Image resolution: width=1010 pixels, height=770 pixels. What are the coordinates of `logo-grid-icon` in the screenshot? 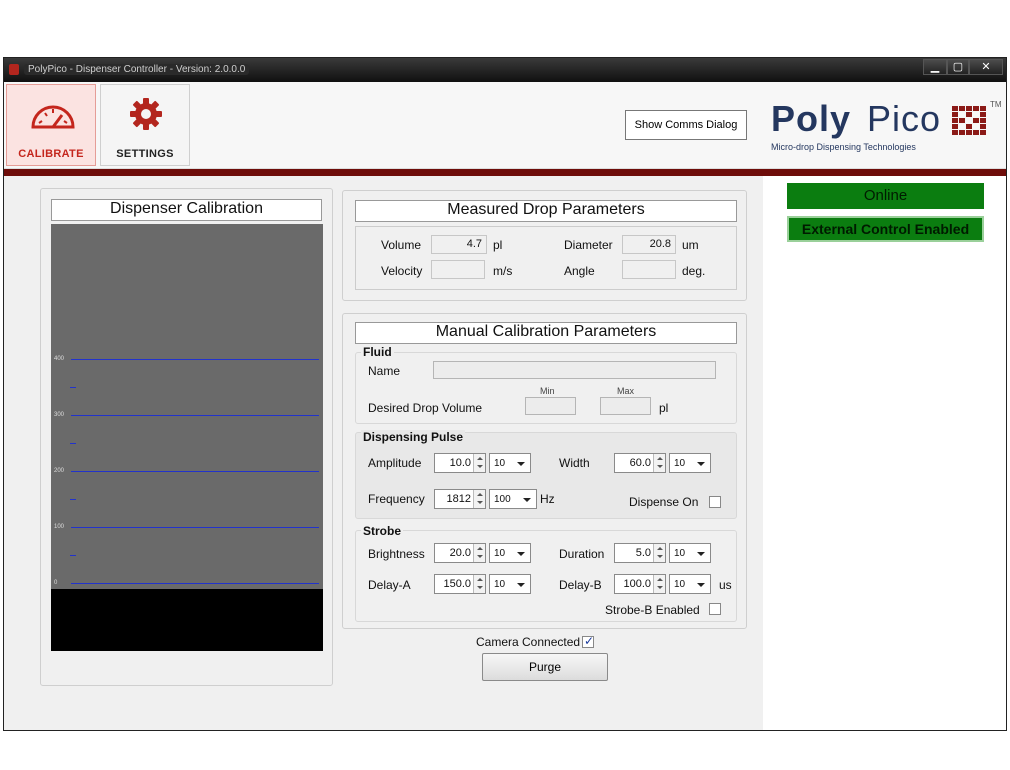 It's located at (969, 120).